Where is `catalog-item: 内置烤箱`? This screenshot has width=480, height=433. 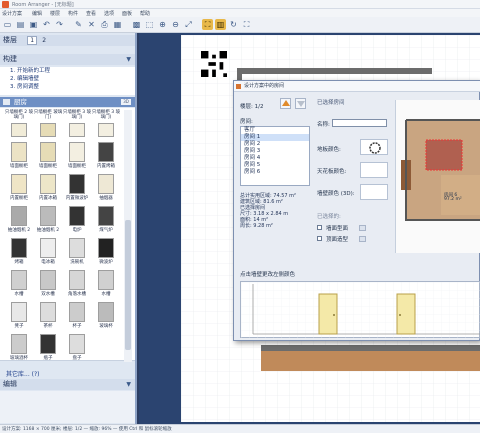 catalog-item: 内置烤箱 is located at coordinates (106, 160).